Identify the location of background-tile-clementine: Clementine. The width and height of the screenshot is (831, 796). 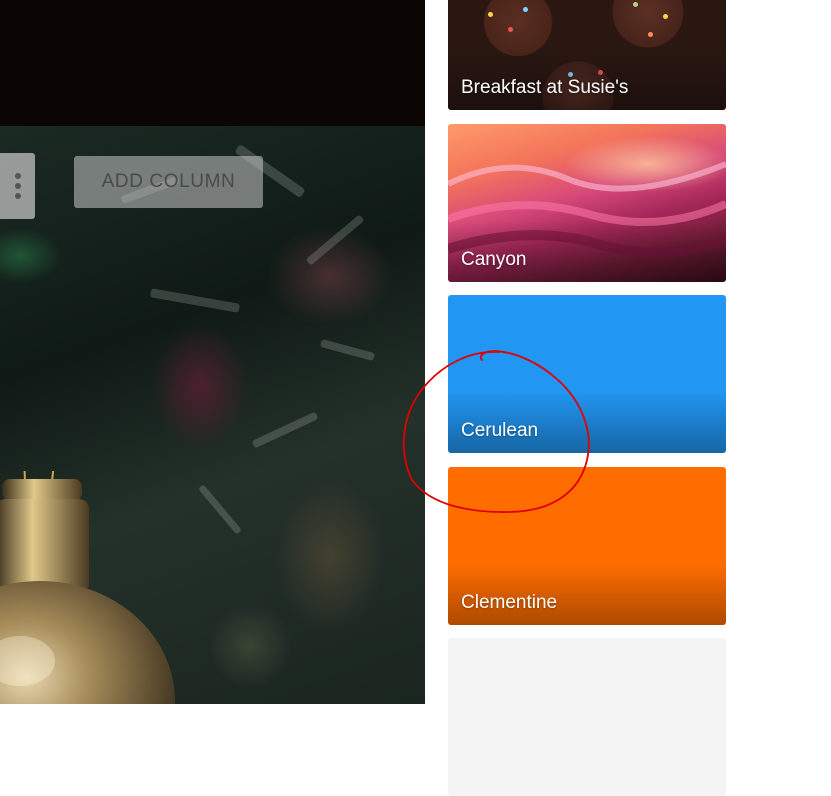
(587, 546).